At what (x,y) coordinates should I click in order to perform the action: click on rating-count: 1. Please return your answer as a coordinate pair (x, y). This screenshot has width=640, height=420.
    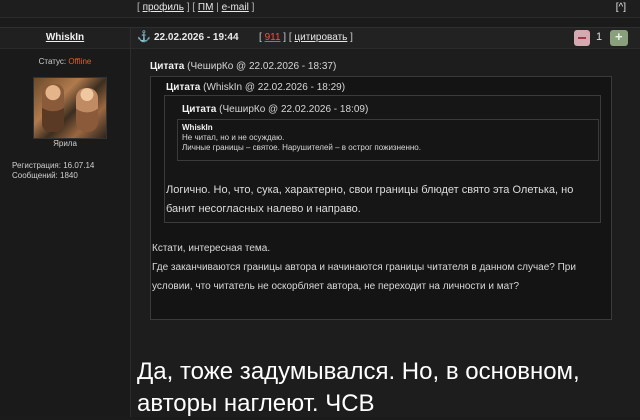
    Looking at the image, I should click on (599, 37).